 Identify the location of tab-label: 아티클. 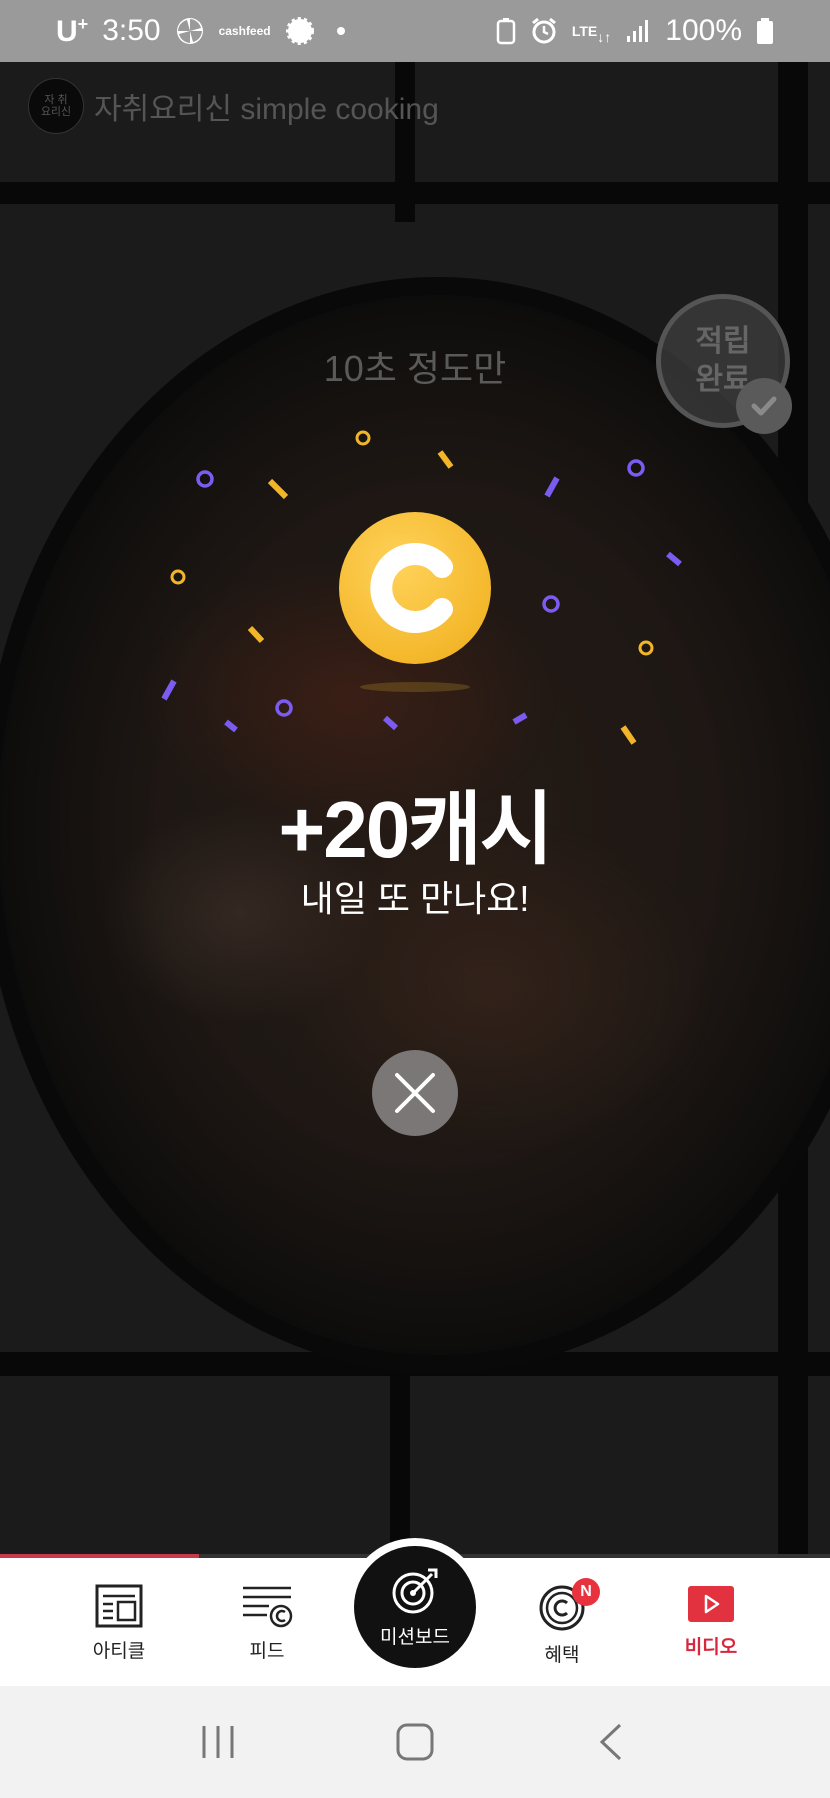
(119, 1651).